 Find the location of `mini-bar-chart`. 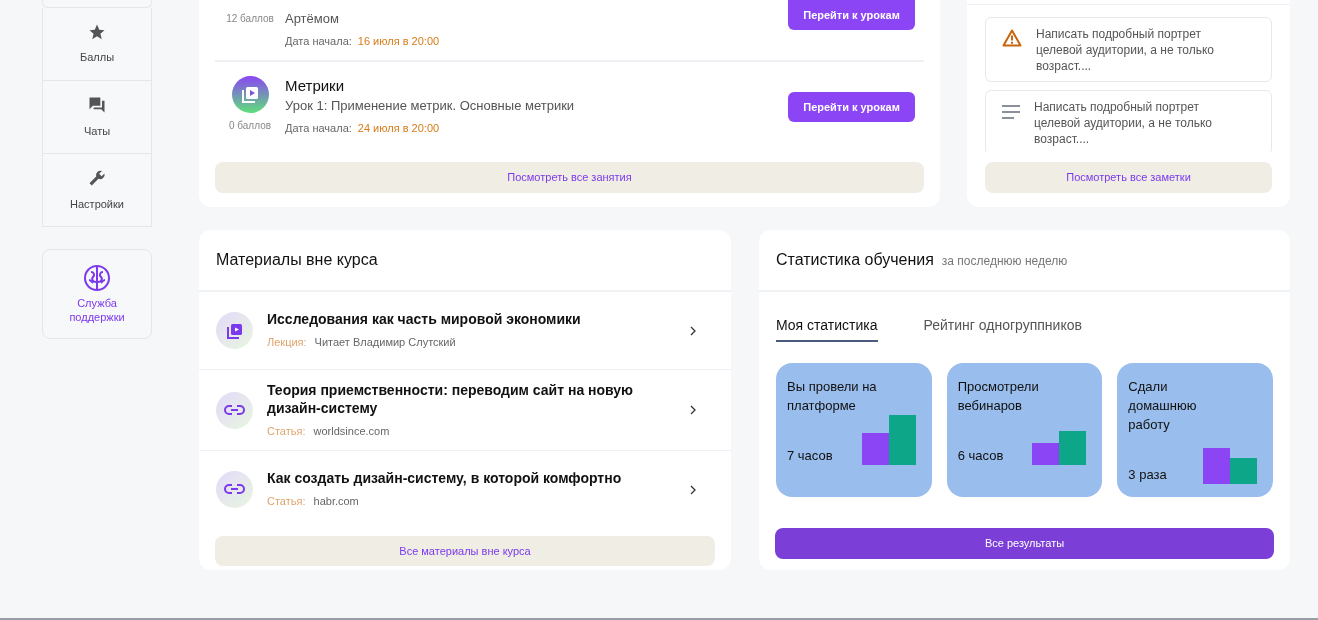

mini-bar-chart is located at coordinates (888, 440).